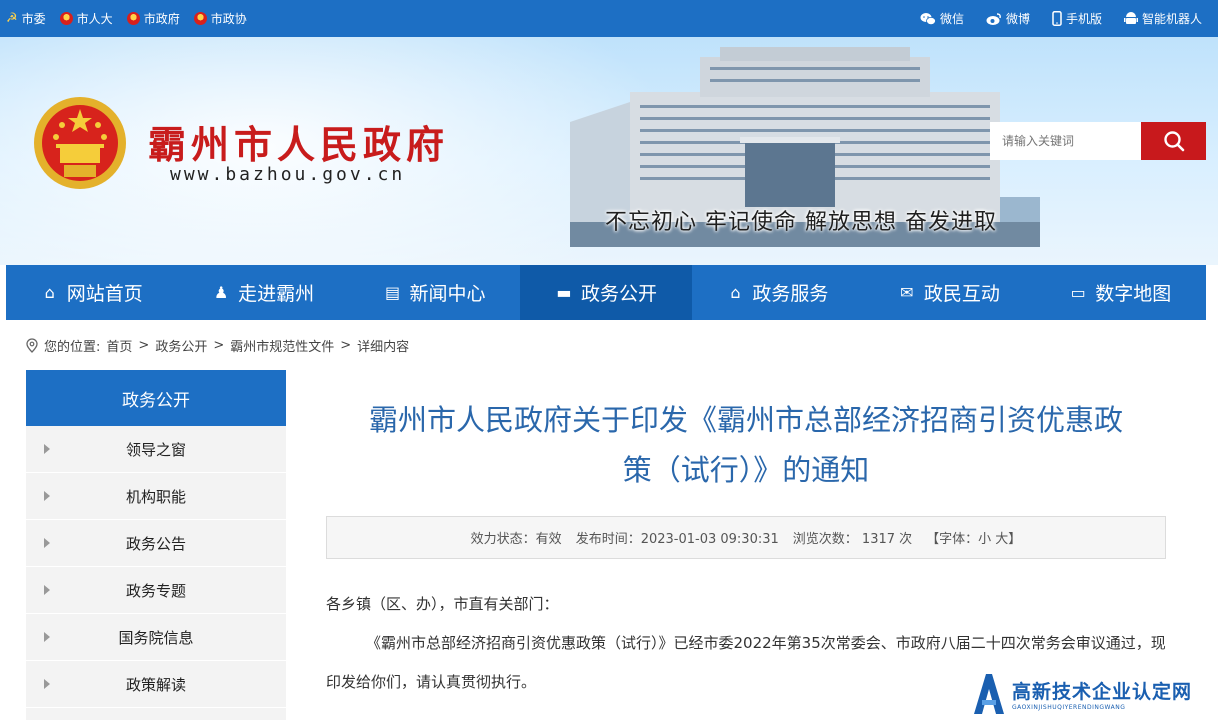  I want to click on sidebar-item-policy-interpretation: 政策解读, so click(156, 684).